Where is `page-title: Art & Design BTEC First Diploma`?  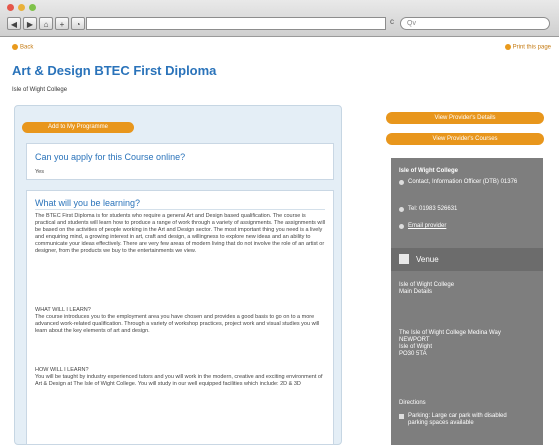 page-title: Art & Design BTEC First Diploma is located at coordinates (114, 70).